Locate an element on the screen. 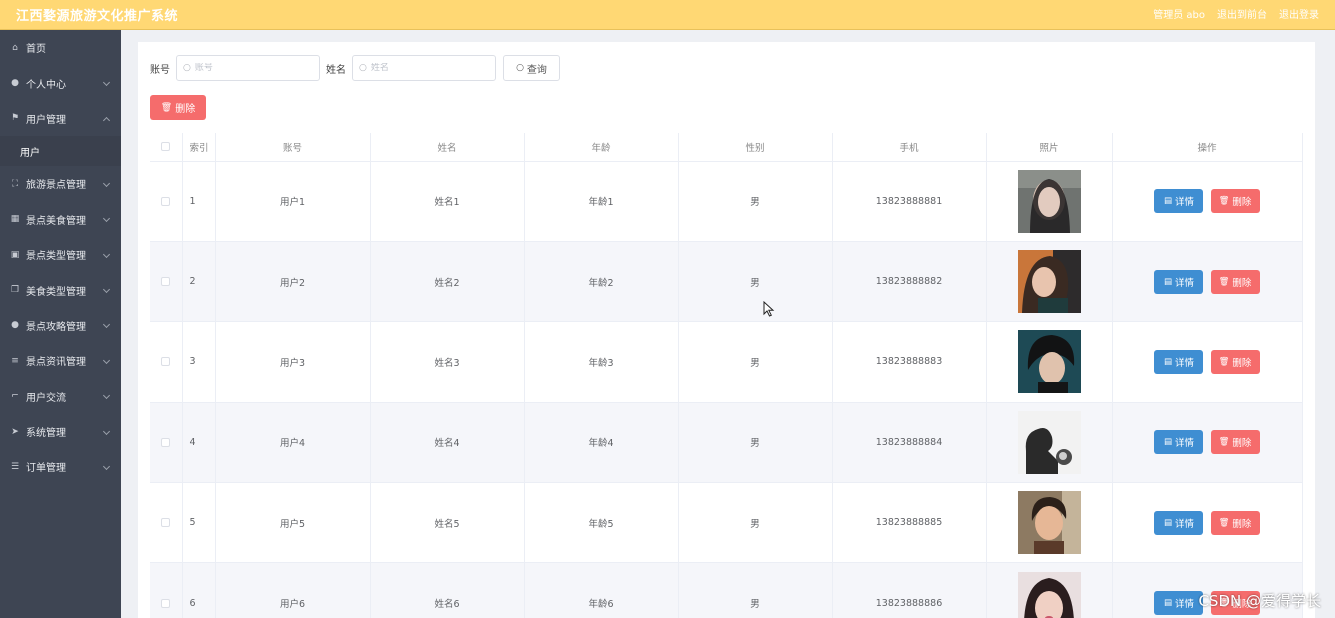  admin-label: 管理员 abo is located at coordinates (1179, 15).